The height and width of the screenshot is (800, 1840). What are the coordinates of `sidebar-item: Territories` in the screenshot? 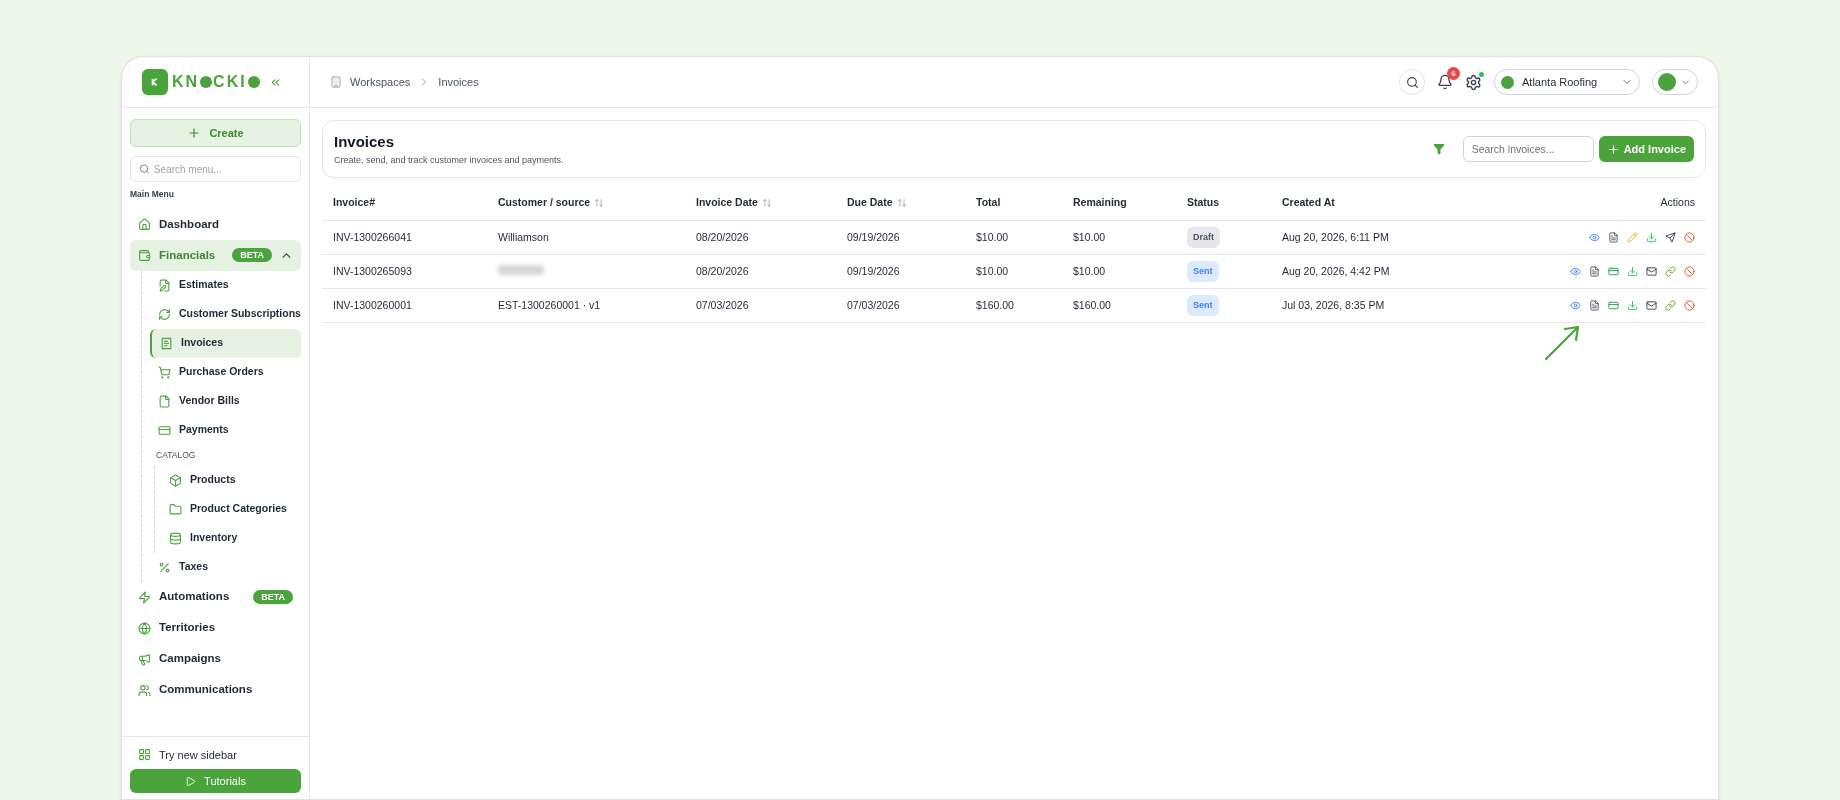 It's located at (215, 628).